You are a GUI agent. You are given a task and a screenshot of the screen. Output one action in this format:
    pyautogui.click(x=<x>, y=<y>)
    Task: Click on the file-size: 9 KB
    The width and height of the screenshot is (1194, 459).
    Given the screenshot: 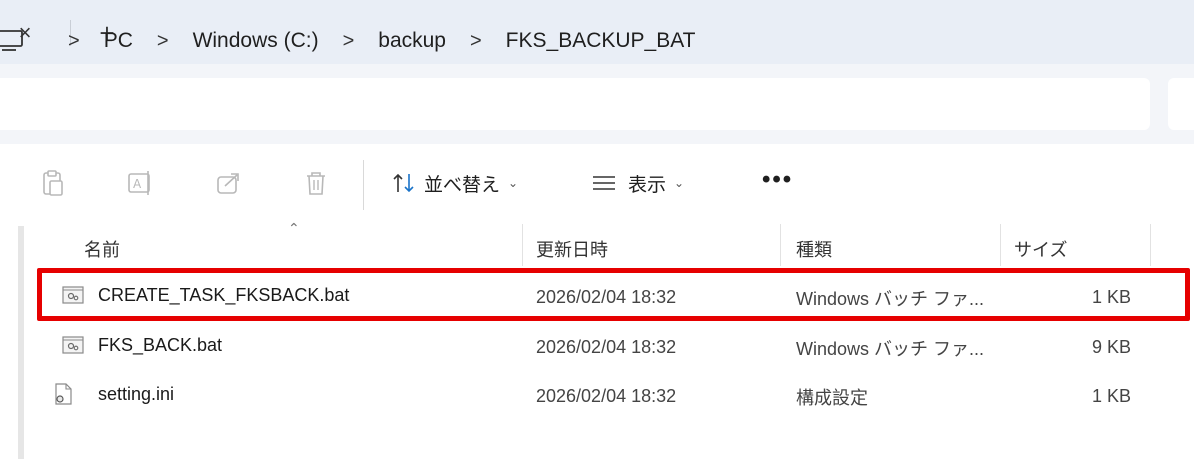 What is the action you would take?
    pyautogui.click(x=1112, y=347)
    